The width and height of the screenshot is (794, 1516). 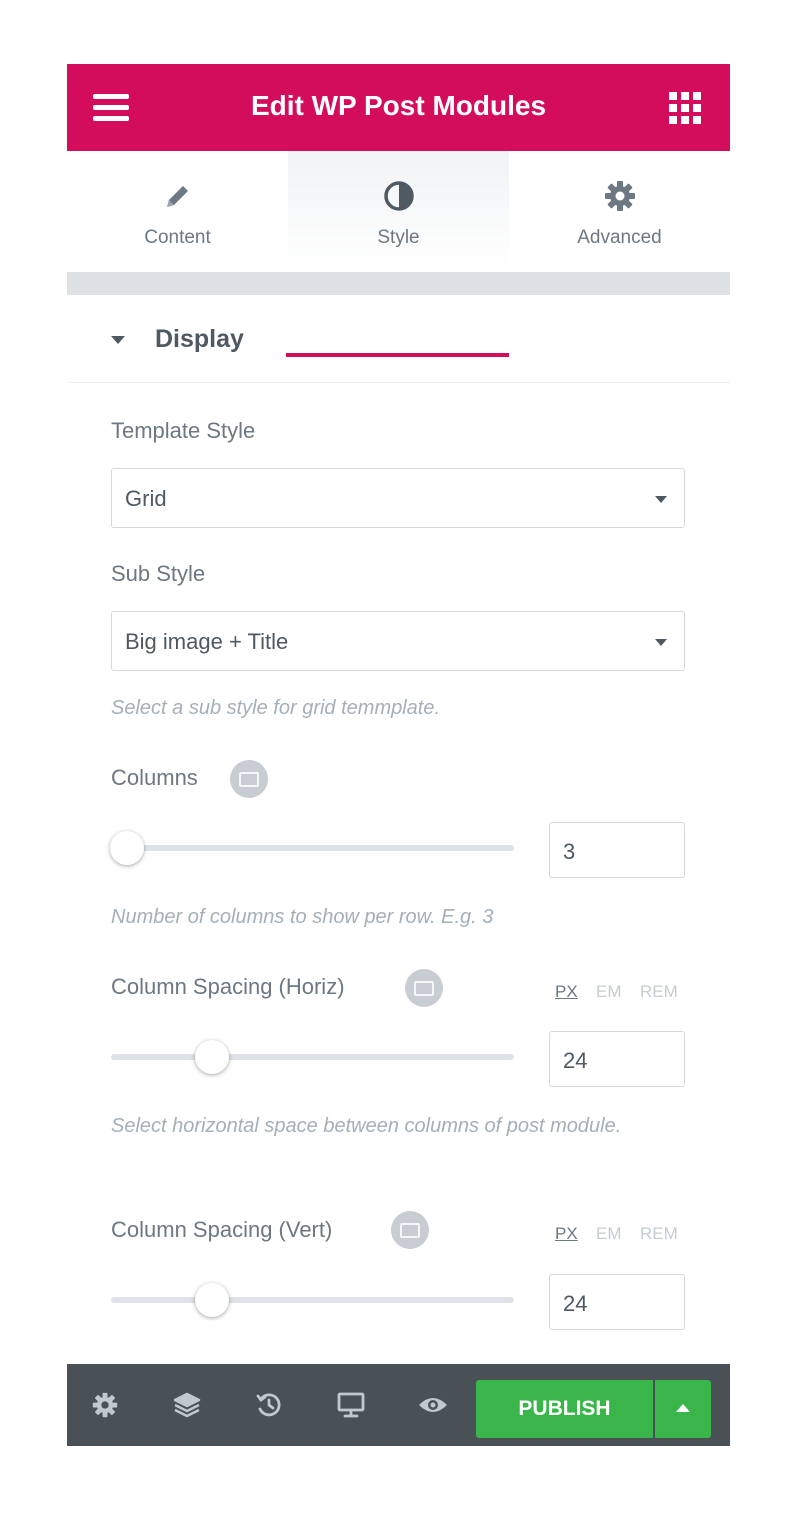 What do you see at coordinates (619, 196) in the screenshot?
I see `gear-icon` at bounding box center [619, 196].